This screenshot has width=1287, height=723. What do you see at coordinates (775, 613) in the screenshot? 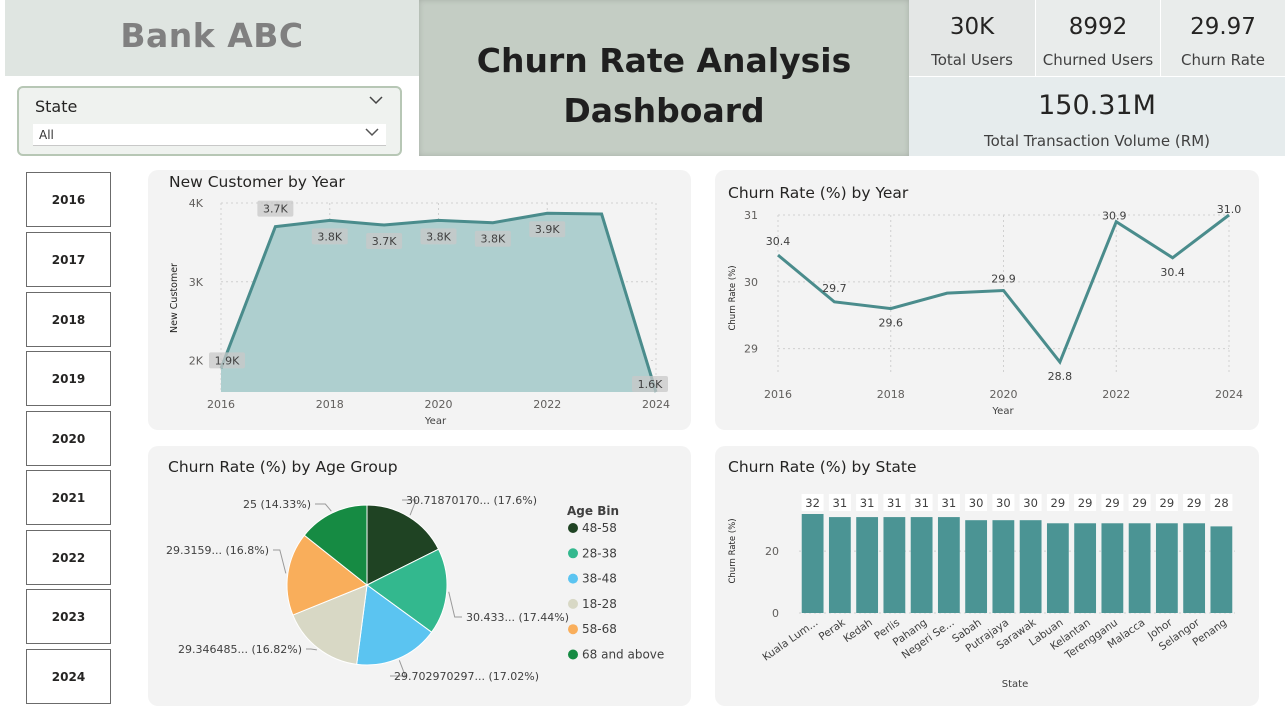
I see `y-tick-label: 0` at bounding box center [775, 613].